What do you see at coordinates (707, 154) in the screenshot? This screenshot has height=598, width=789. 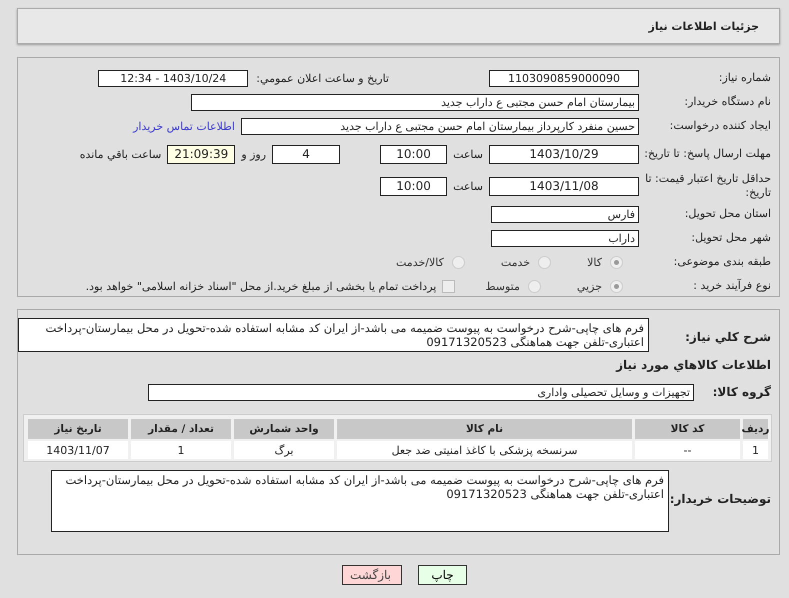 I see `field-label: مهلت ارسال پاسخ: تا تاریخ:` at bounding box center [707, 154].